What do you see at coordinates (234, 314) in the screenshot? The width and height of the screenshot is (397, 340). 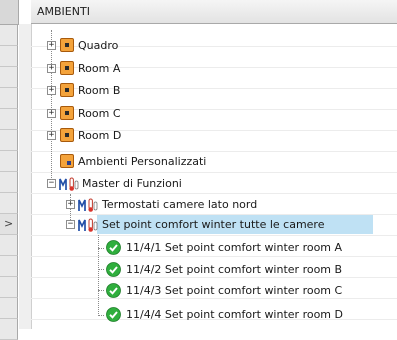 I see `tree-node-label: 11/4/4 Set point comfort winter room D` at bounding box center [234, 314].